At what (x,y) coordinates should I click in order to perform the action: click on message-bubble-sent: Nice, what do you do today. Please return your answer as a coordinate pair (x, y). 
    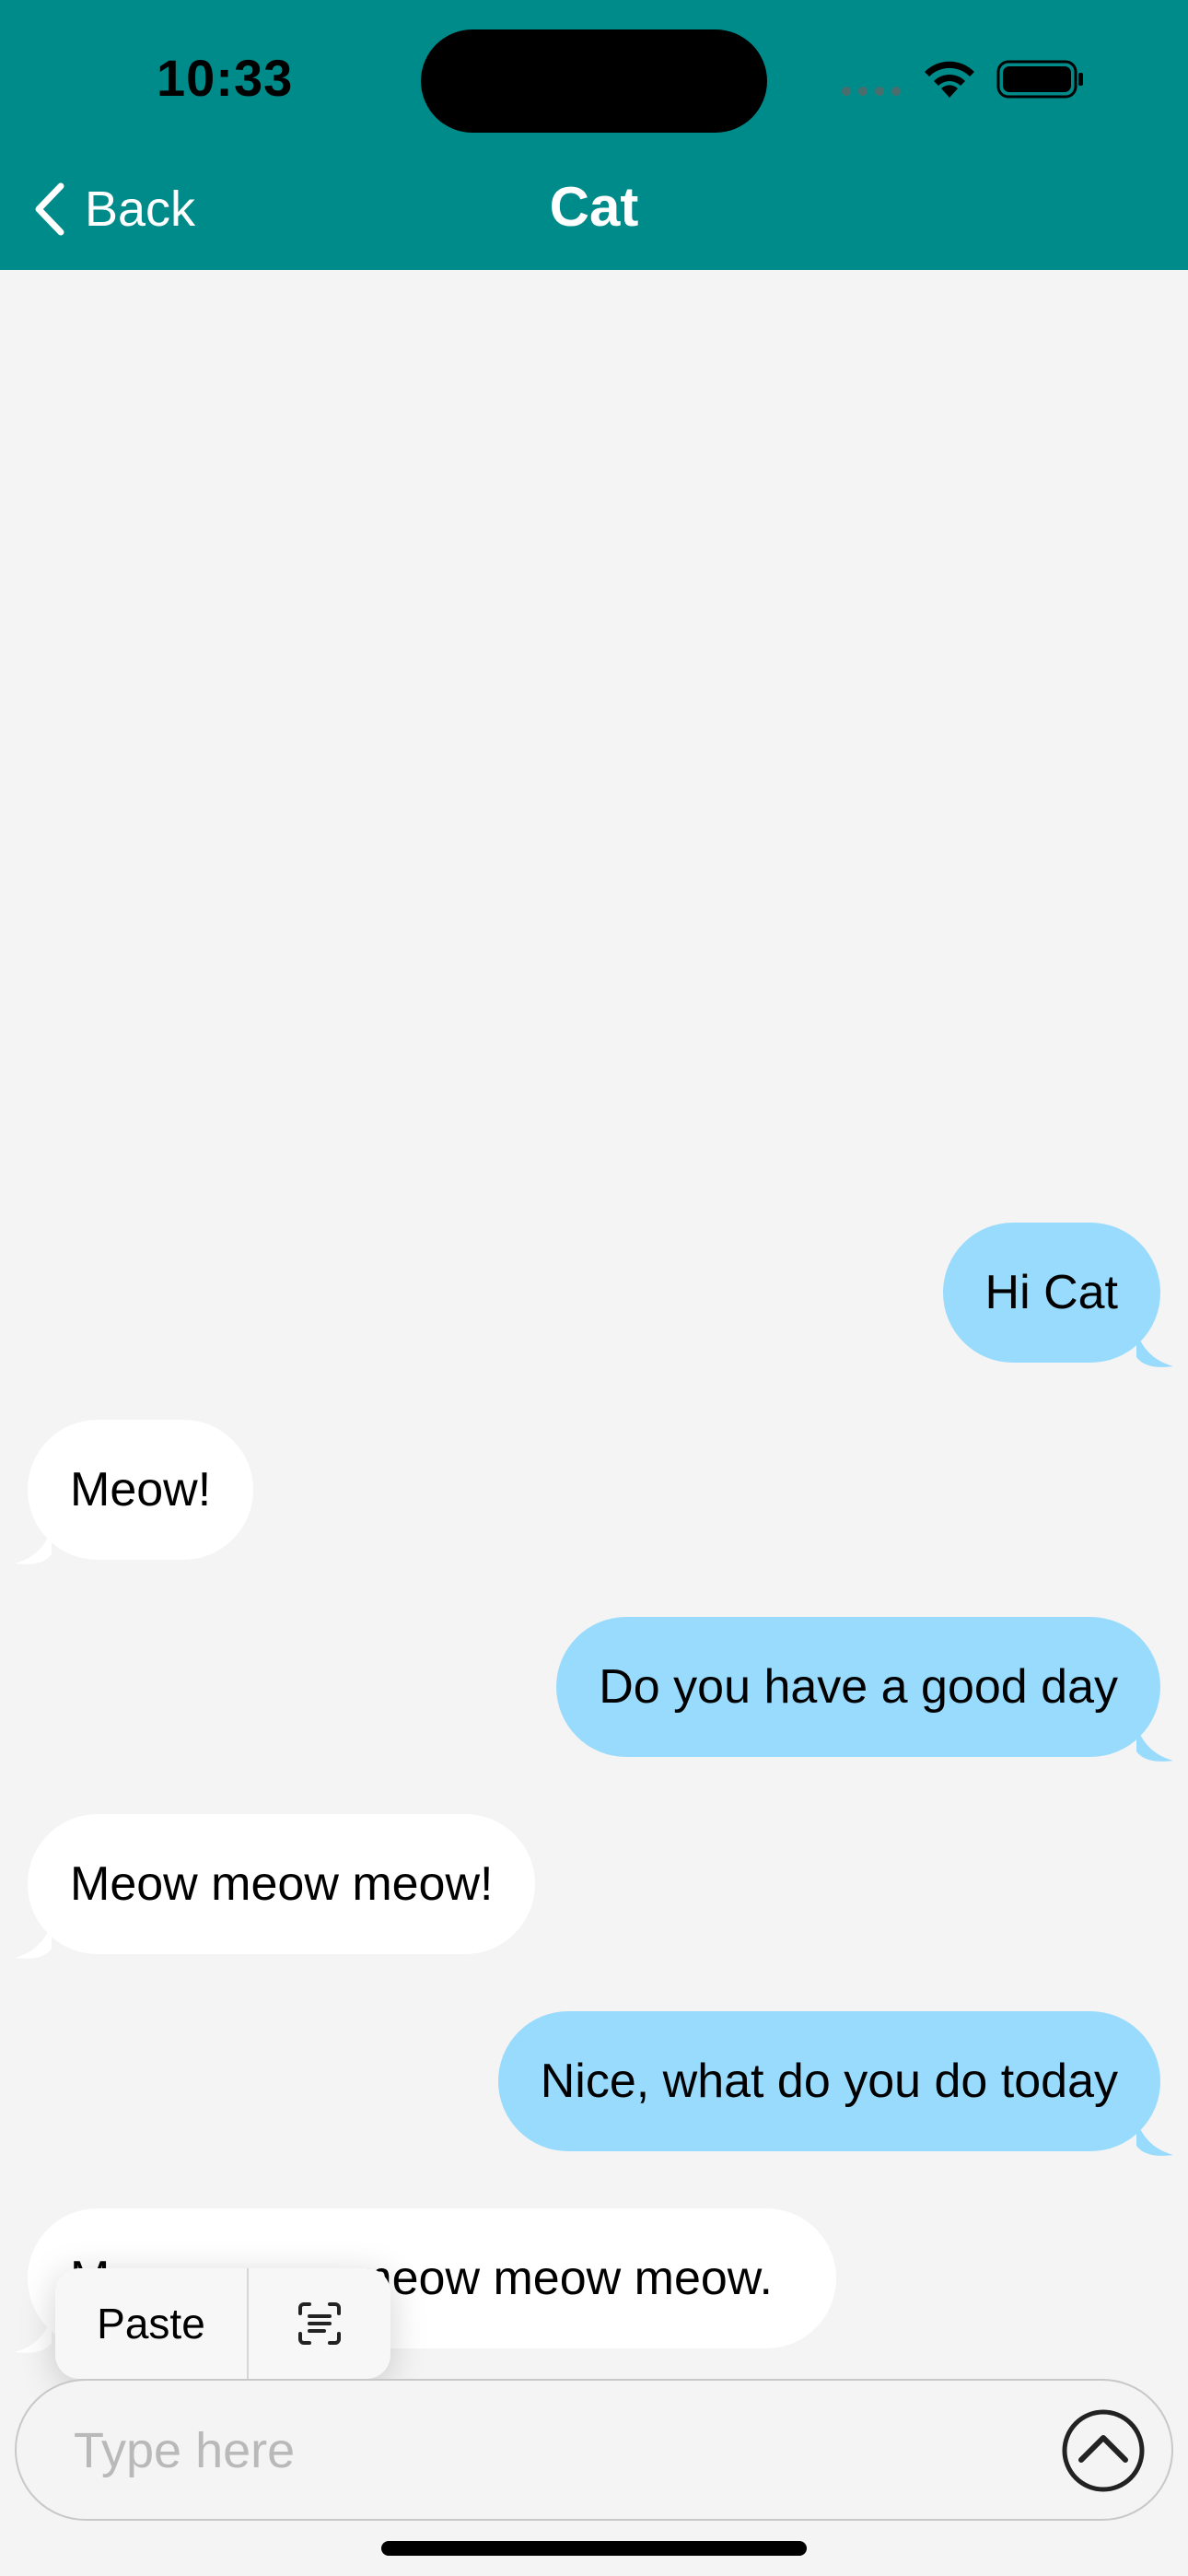
    Looking at the image, I should click on (835, 2083).